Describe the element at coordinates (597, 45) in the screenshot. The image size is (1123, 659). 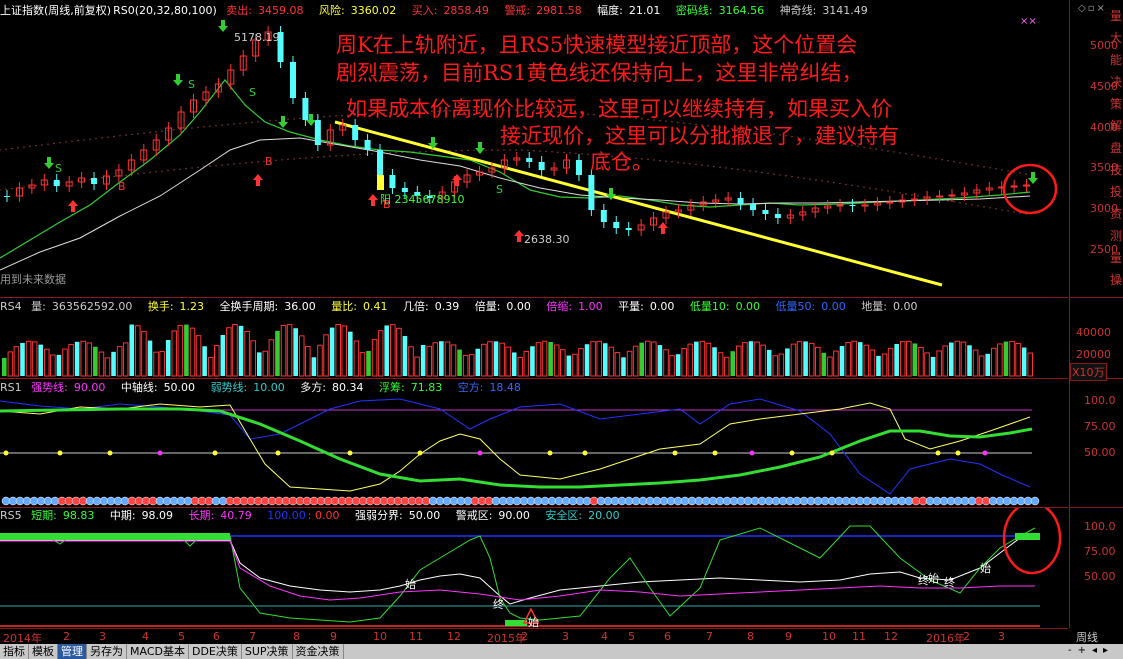
I see `annotation-line-1: 周K在上轨附近，且RS5快速模型接近顶部，这个位置会` at that location.